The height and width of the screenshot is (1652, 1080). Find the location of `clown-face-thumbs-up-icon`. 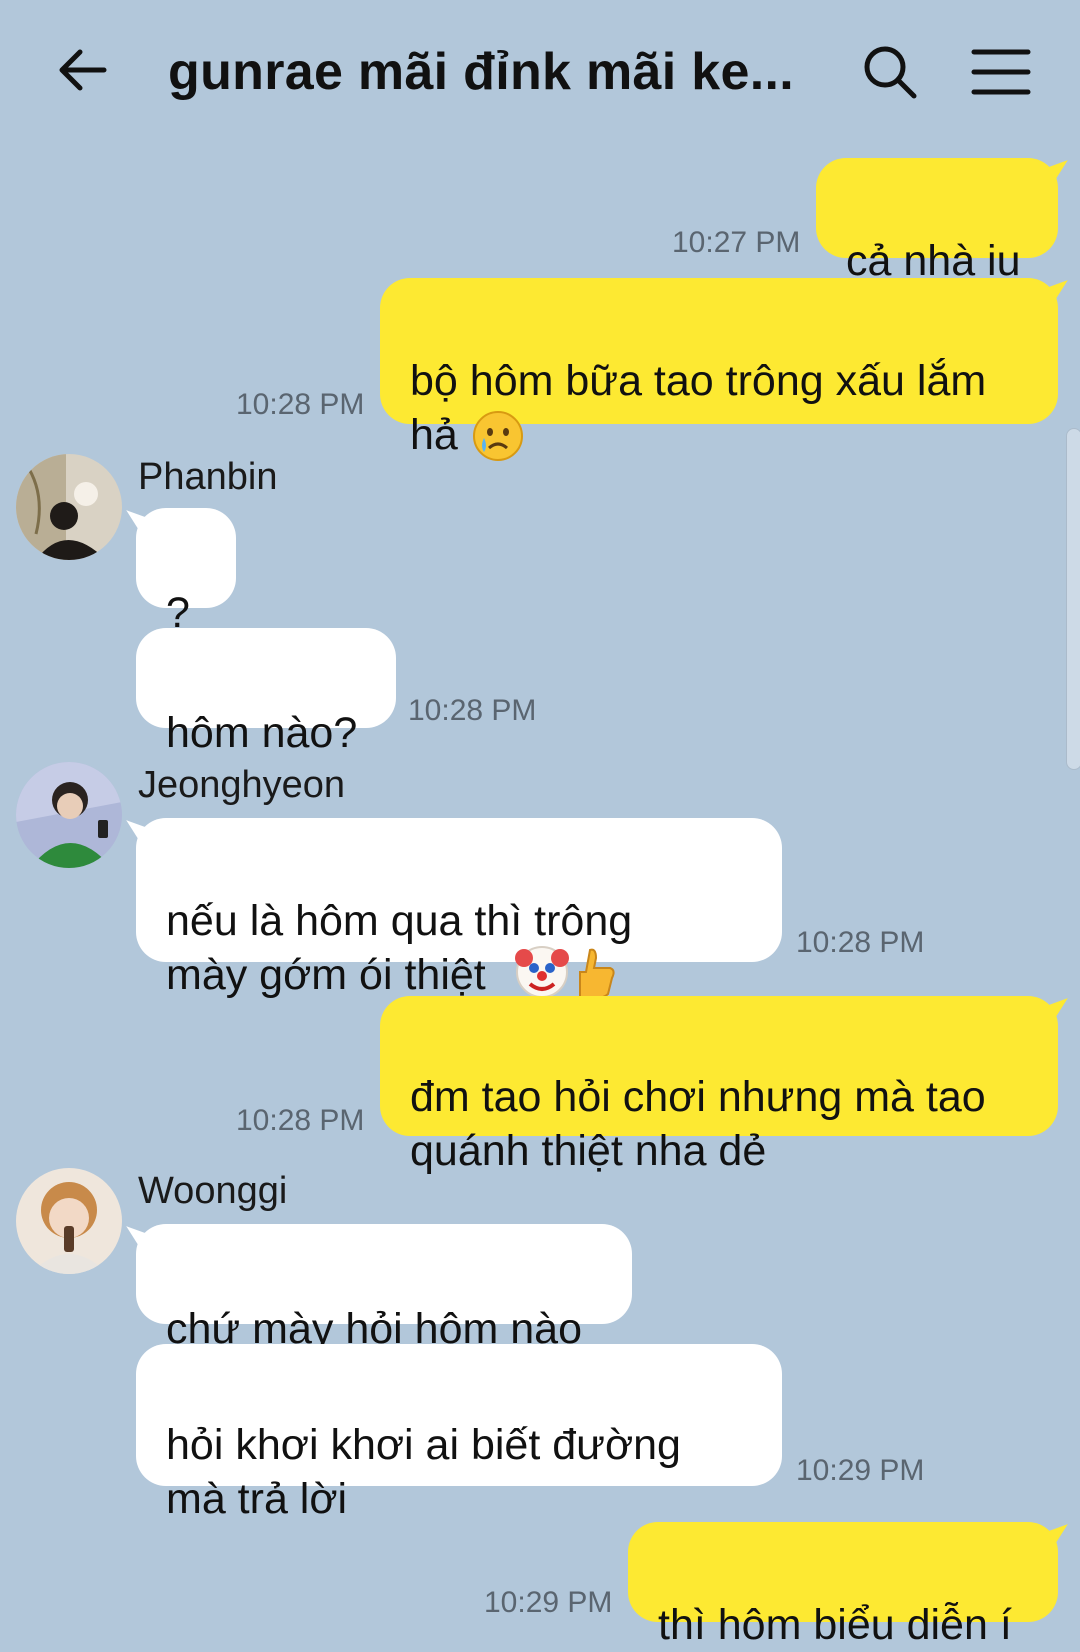

clown-face-thumbs-up-icon is located at coordinates (566, 951).